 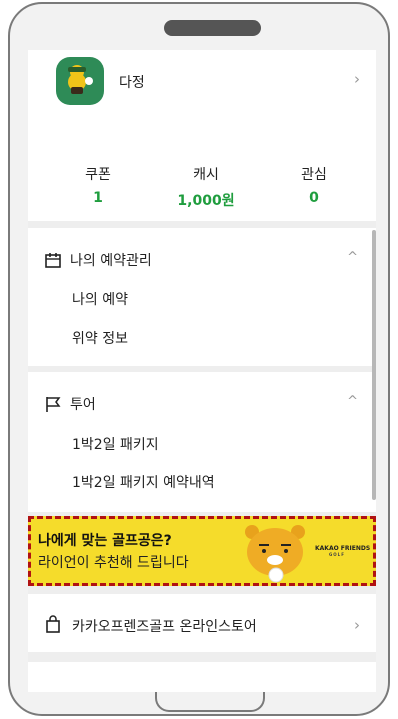 What do you see at coordinates (113, 563) in the screenshot?
I see `banner-subtitle: 라이언이 추천해 드립니다` at bounding box center [113, 563].